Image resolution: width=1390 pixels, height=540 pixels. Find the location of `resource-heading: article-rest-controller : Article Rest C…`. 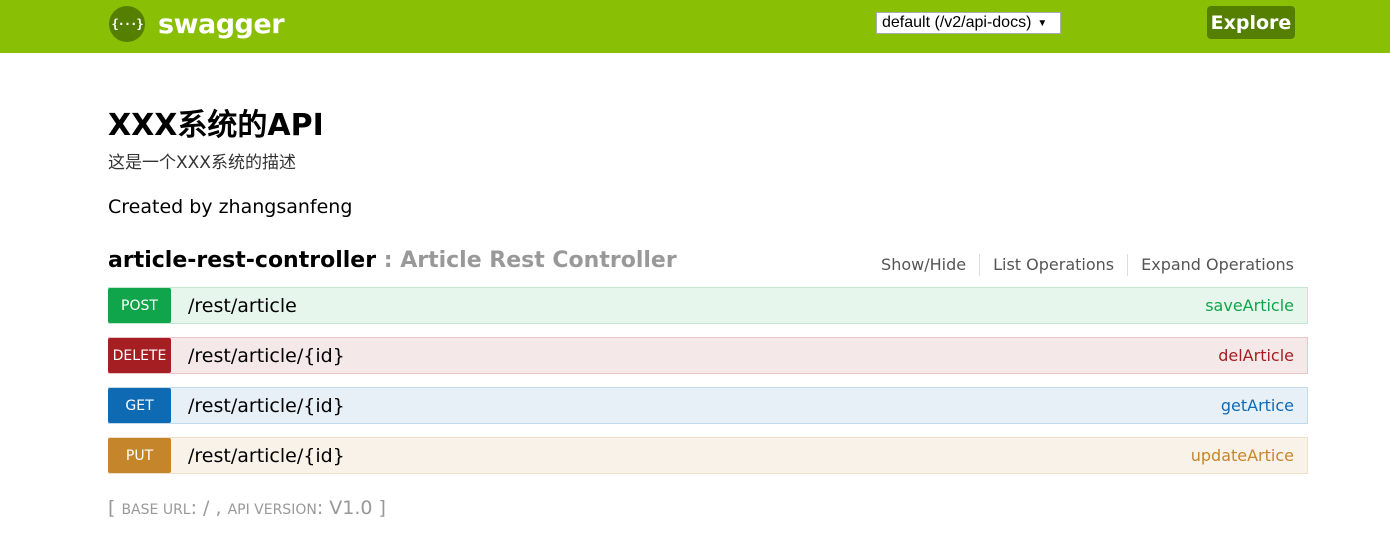

resource-heading: article-rest-controller : Article Rest C… is located at coordinates (392, 260).